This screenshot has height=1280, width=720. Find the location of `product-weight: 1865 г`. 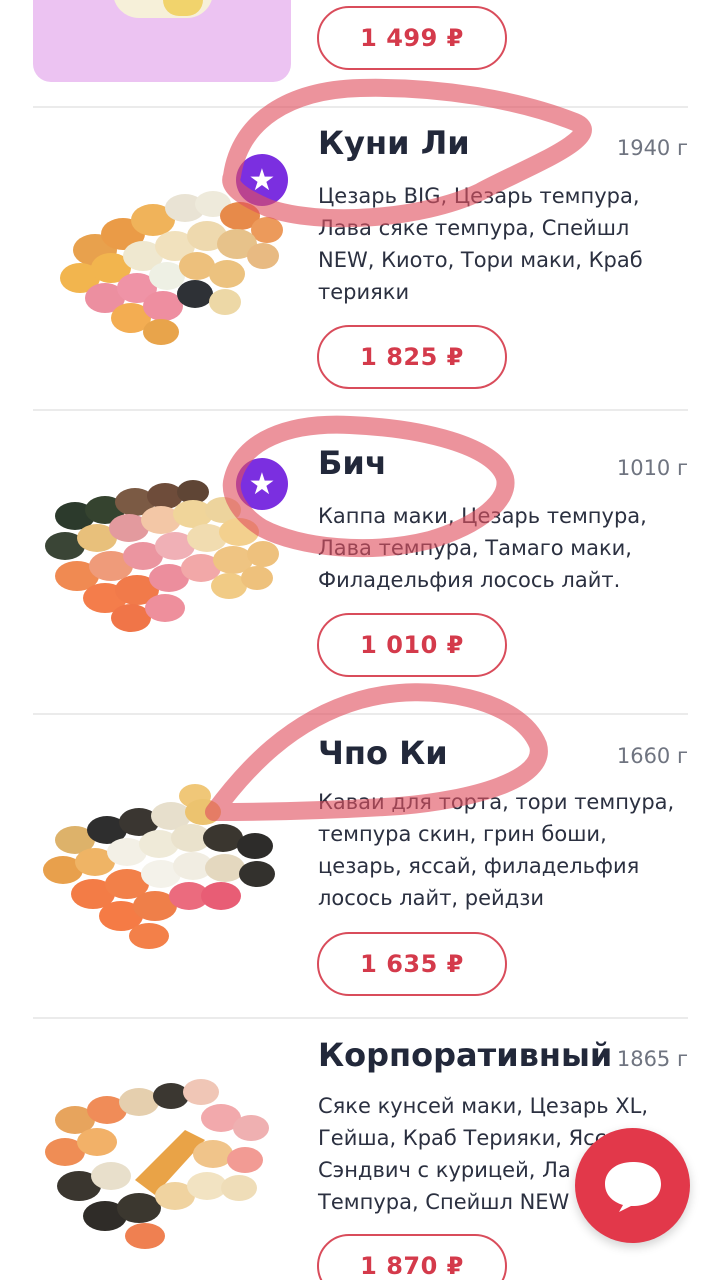

product-weight: 1865 г is located at coordinates (652, 1059).